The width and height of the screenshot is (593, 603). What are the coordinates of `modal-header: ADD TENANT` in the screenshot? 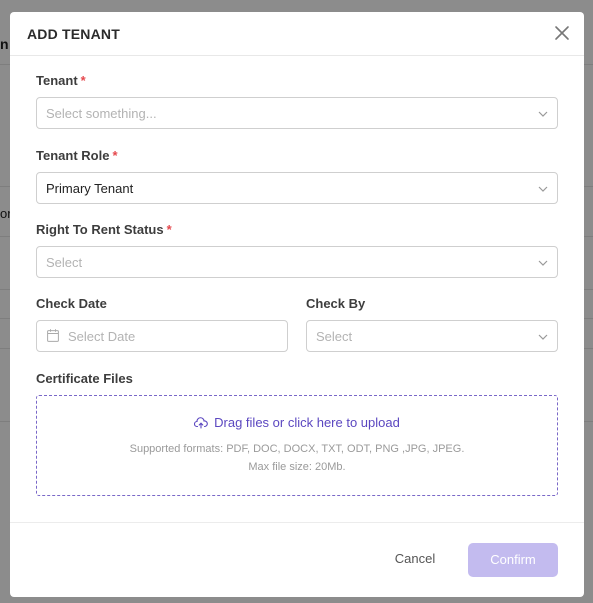 It's located at (297, 34).